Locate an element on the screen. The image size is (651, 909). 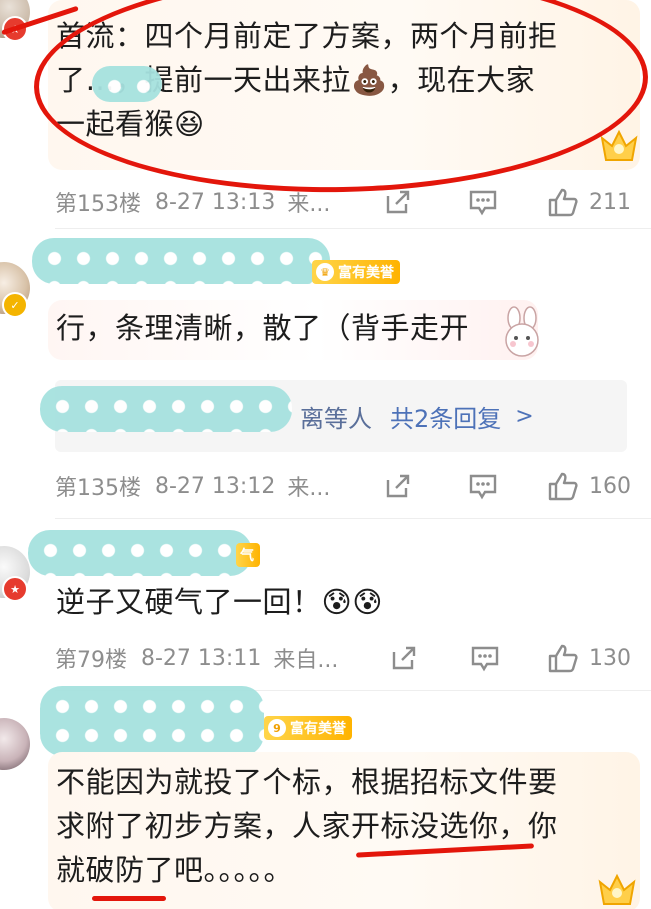
avatar is located at coordinates (15, 744).